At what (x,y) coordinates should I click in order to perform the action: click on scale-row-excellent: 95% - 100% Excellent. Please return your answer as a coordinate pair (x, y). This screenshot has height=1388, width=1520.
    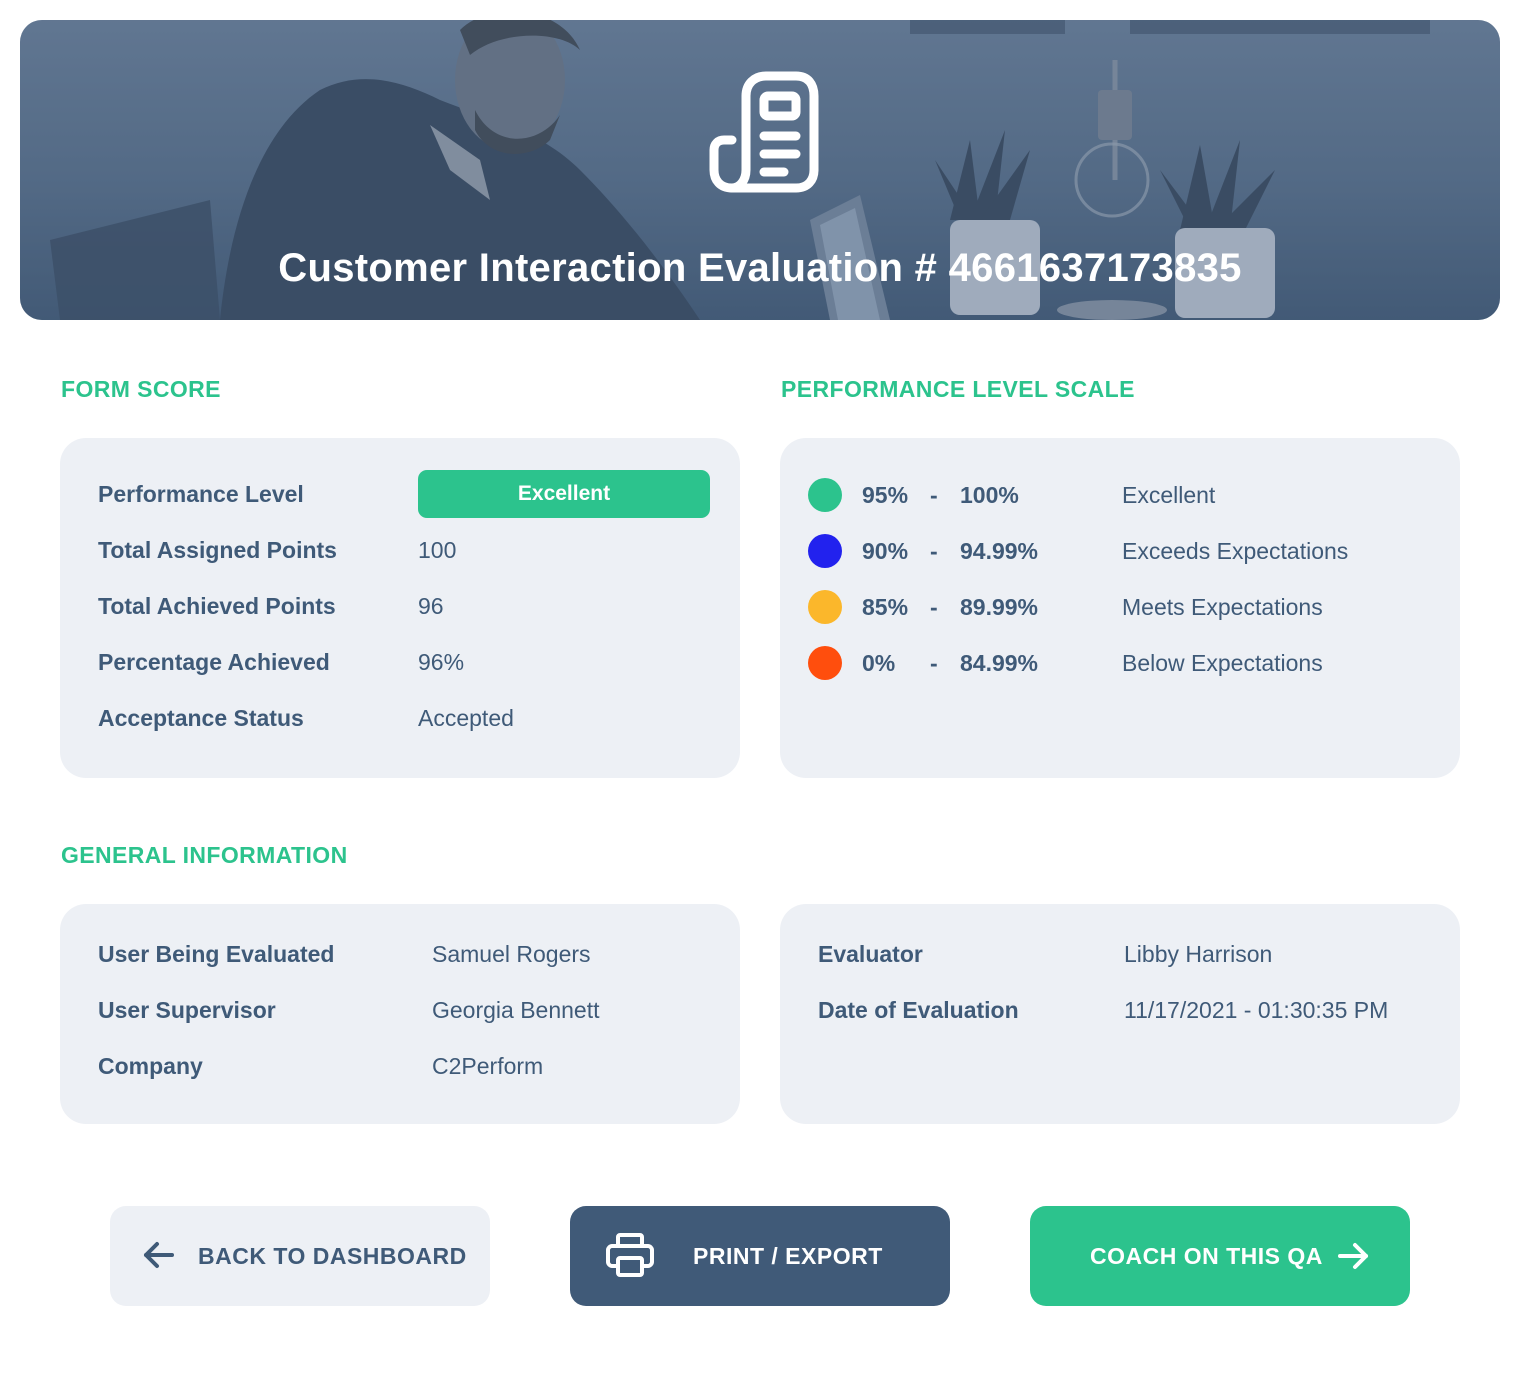
    Looking at the image, I should click on (1128, 495).